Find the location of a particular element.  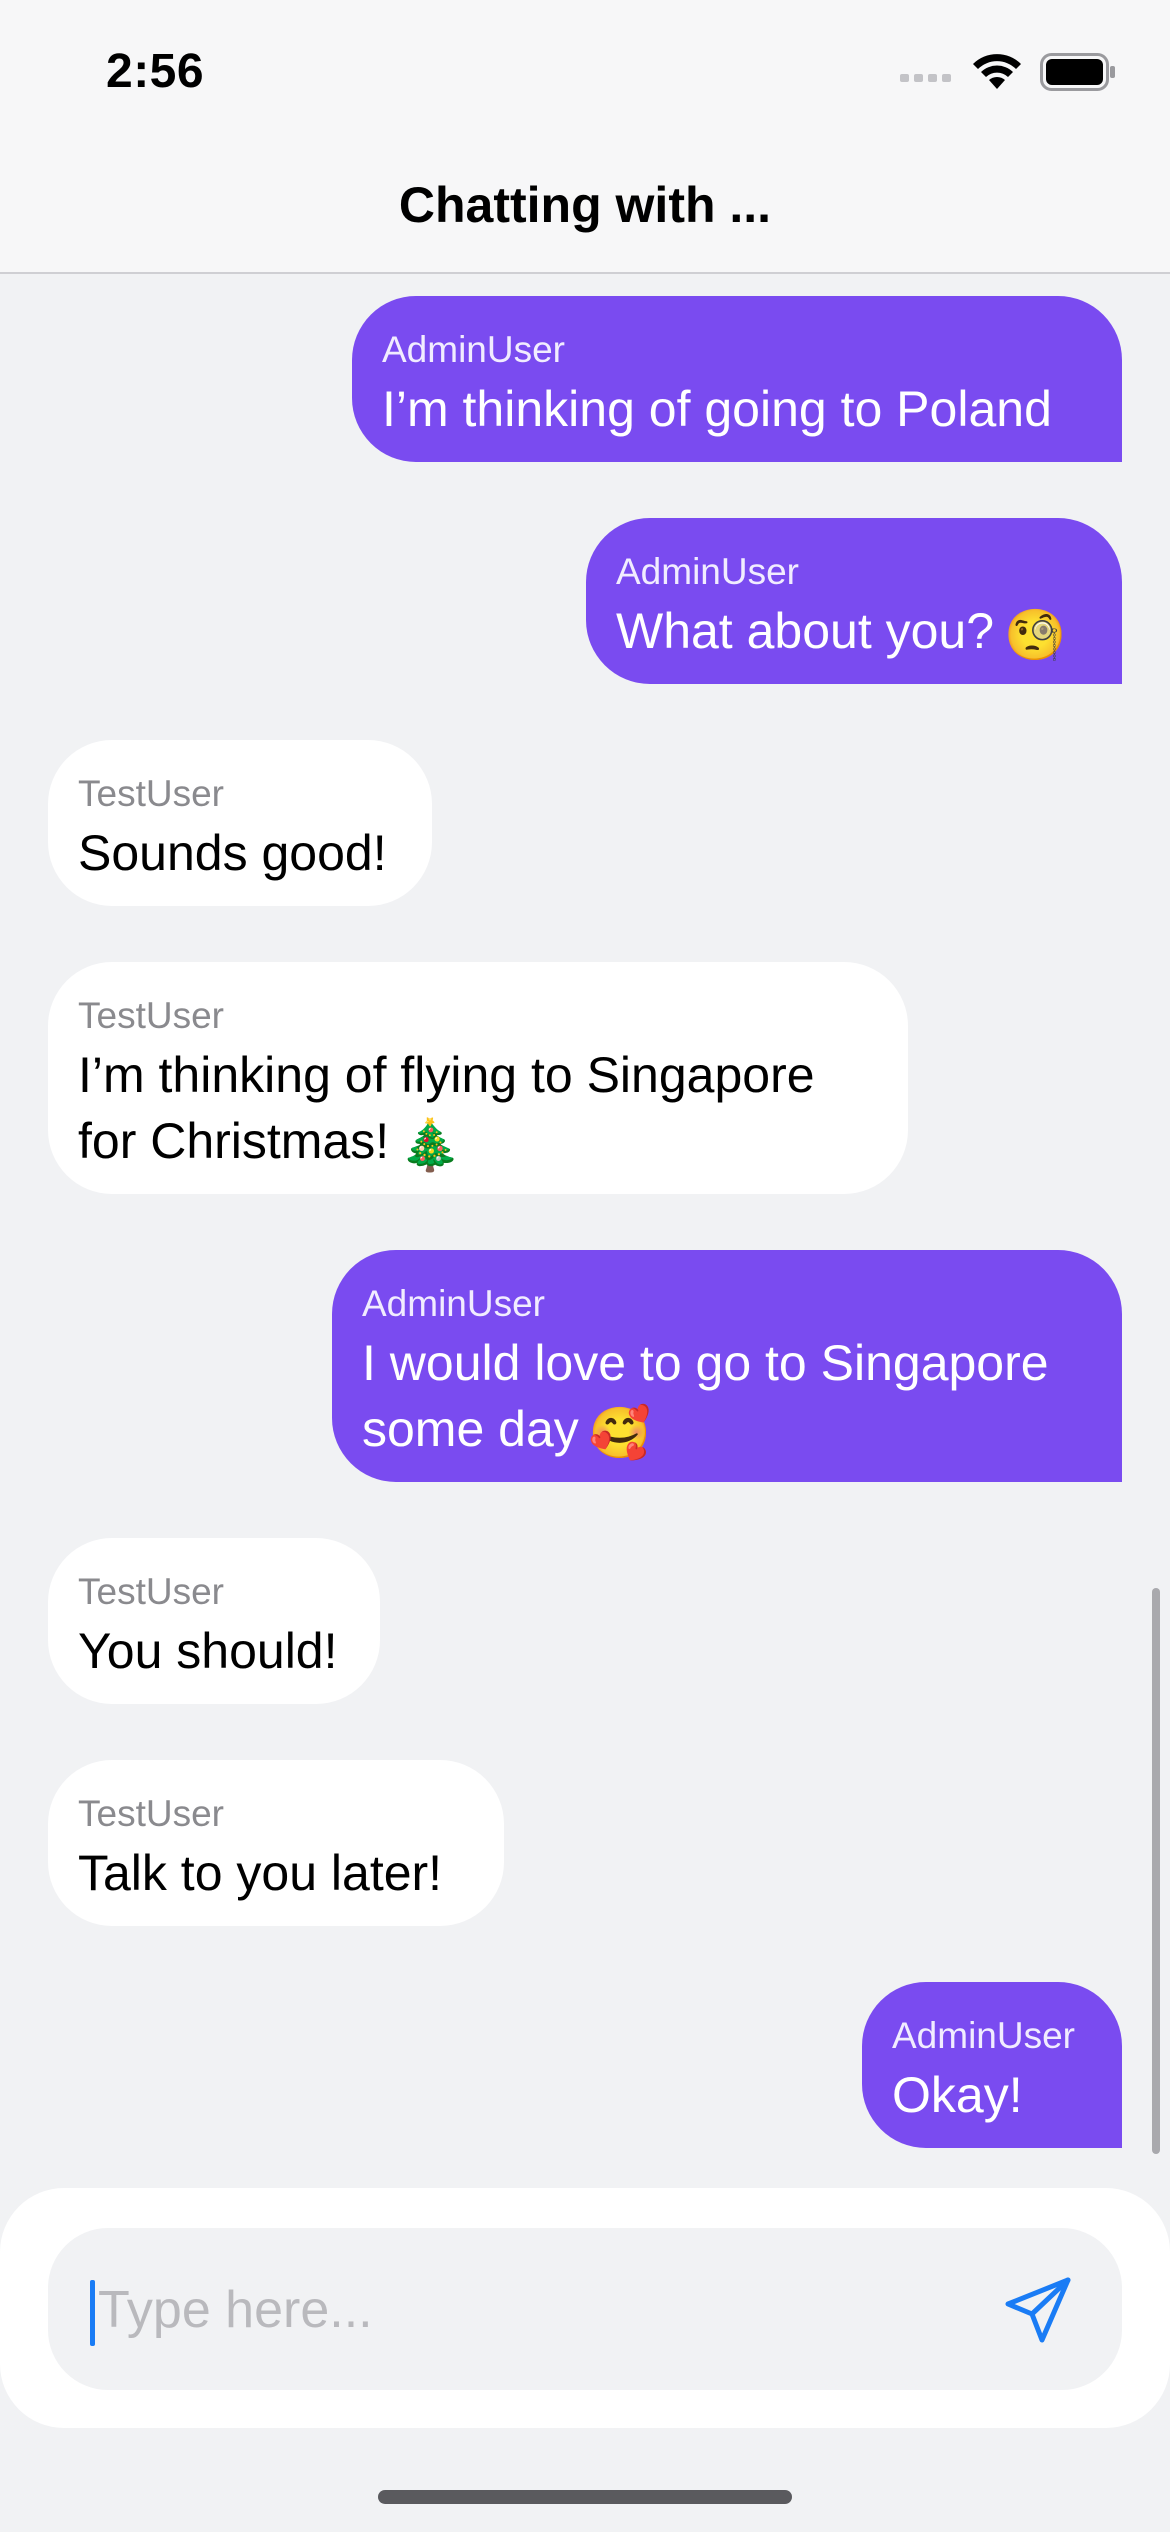

message-text-line-1: I’m thinking of flying to Singapore is located at coordinates (446, 1075).